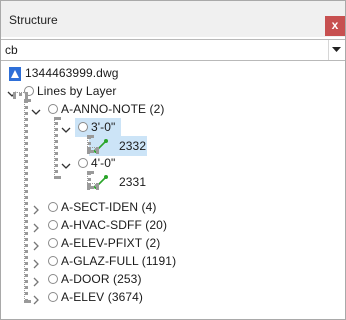  I want to click on layer-label: A-GLAZ-FULL (1191), so click(119, 261).